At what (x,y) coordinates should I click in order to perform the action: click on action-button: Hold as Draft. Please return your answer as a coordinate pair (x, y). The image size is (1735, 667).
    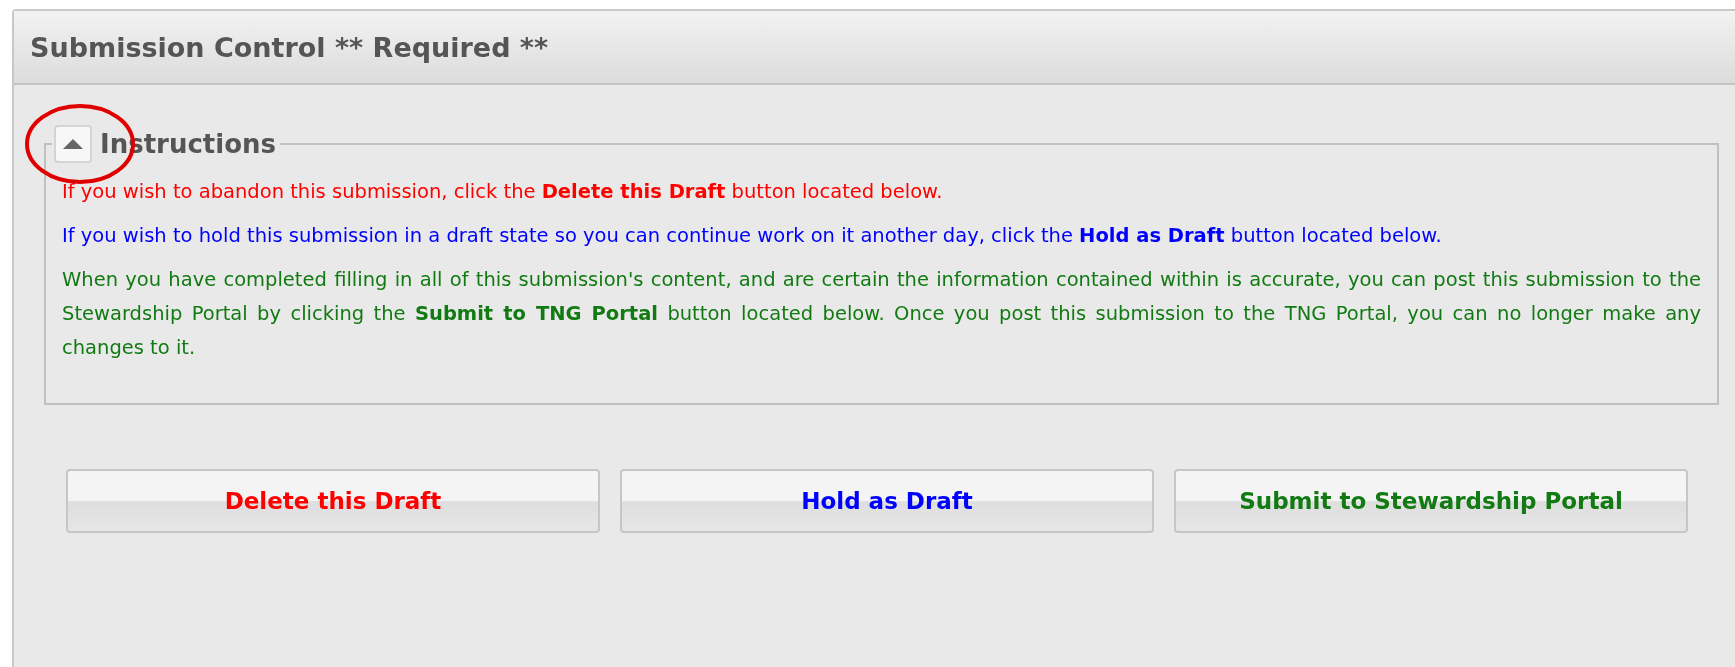
    Looking at the image, I should click on (887, 501).